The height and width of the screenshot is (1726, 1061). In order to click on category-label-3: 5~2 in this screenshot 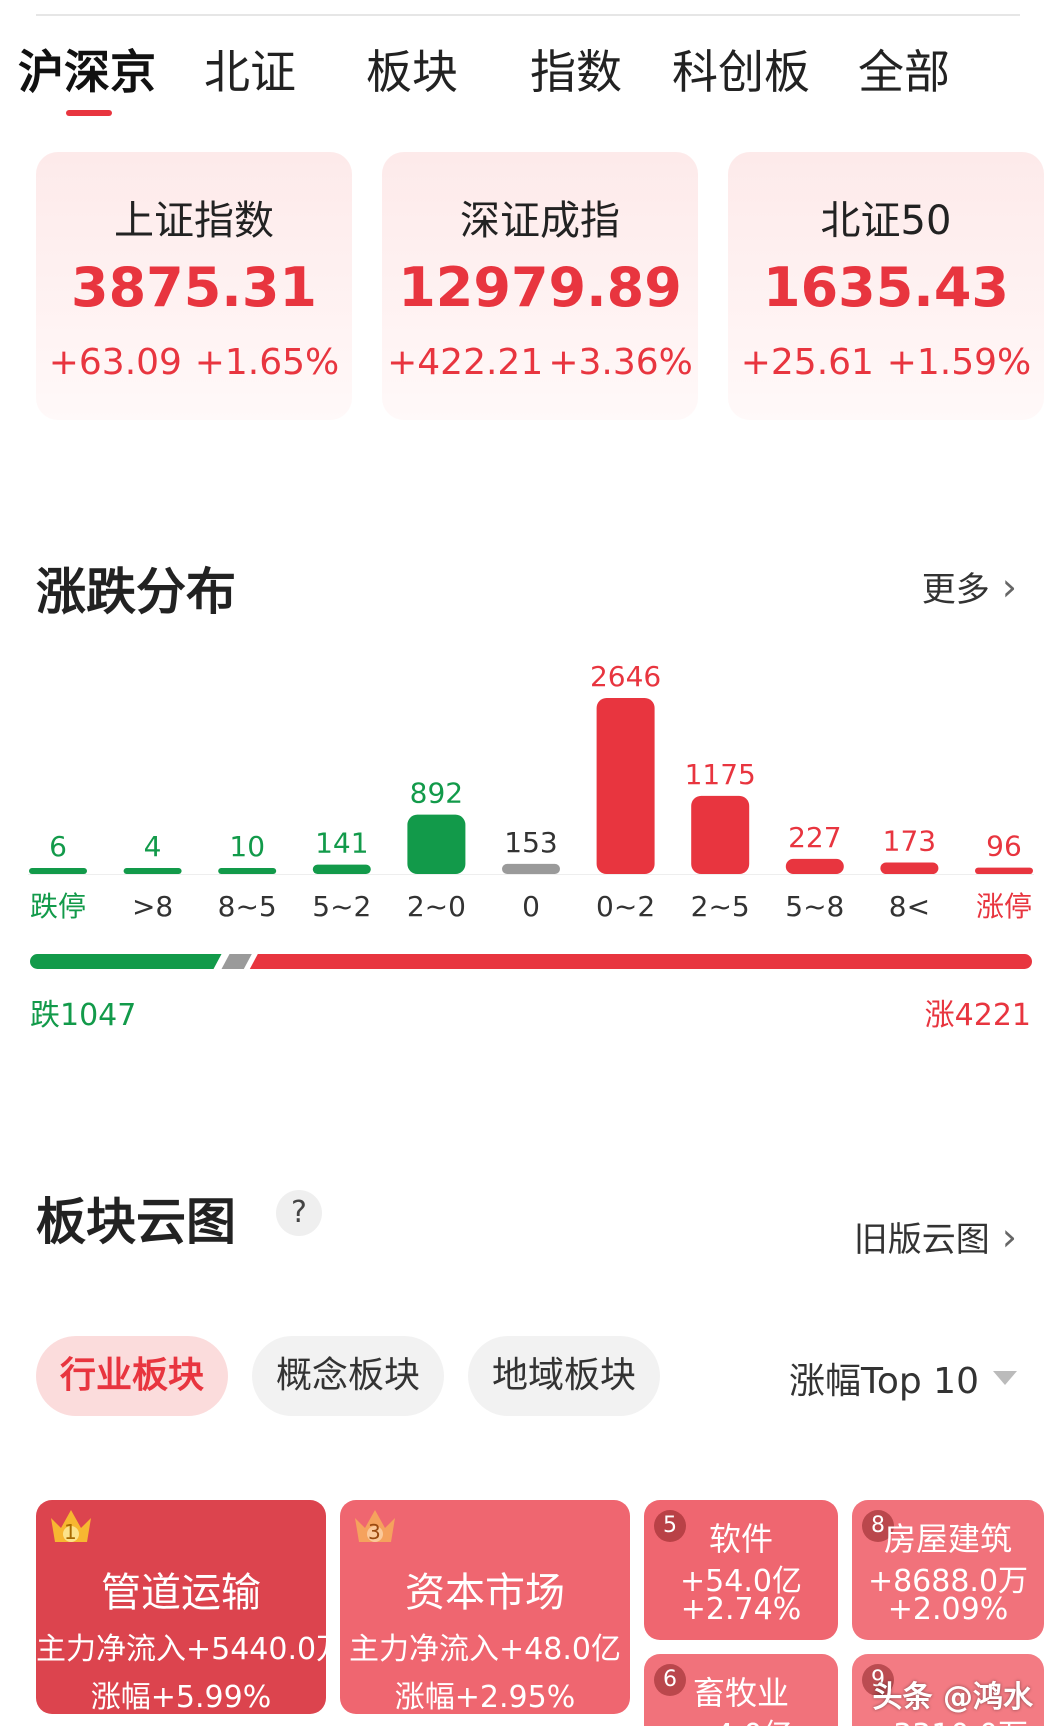, I will do `click(341, 906)`.